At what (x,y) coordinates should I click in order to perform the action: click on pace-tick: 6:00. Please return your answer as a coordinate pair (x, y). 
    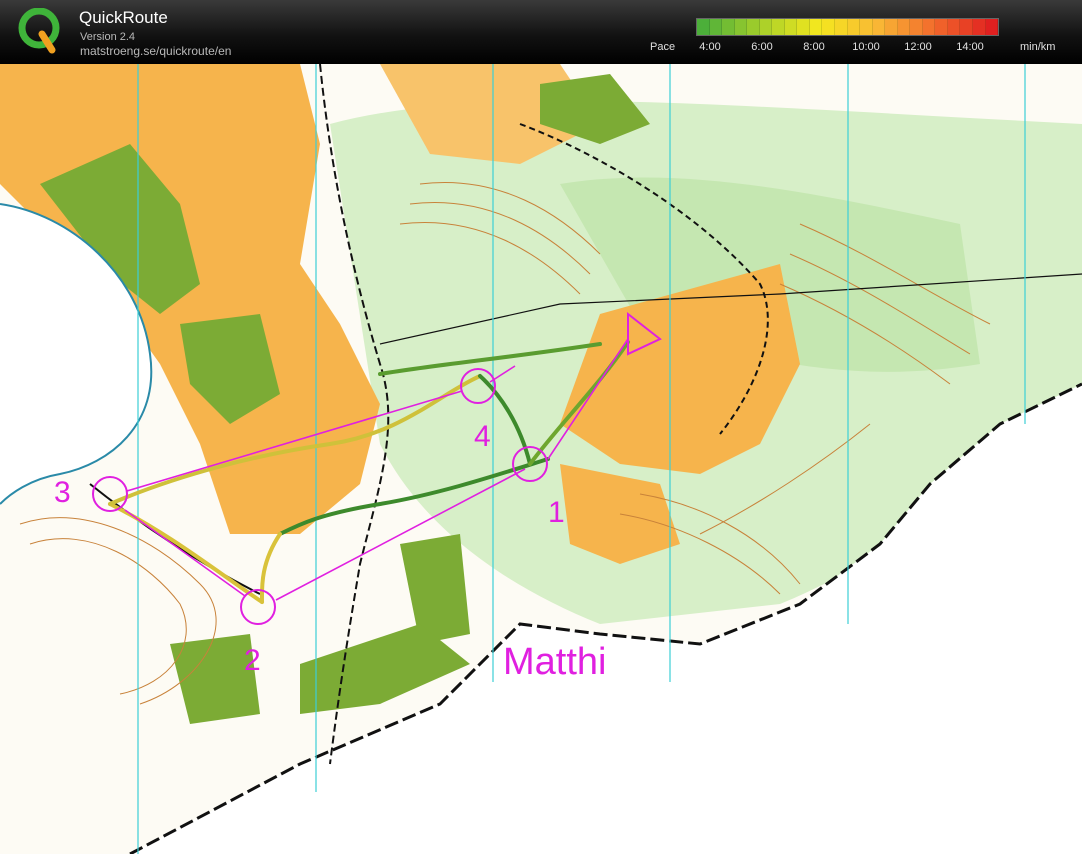
    Looking at the image, I should click on (762, 47).